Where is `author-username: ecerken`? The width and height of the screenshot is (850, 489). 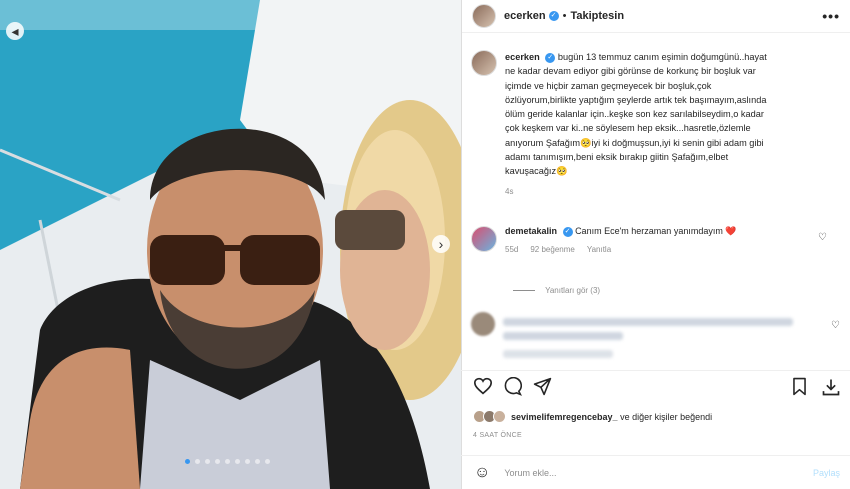 author-username: ecerken is located at coordinates (525, 16).